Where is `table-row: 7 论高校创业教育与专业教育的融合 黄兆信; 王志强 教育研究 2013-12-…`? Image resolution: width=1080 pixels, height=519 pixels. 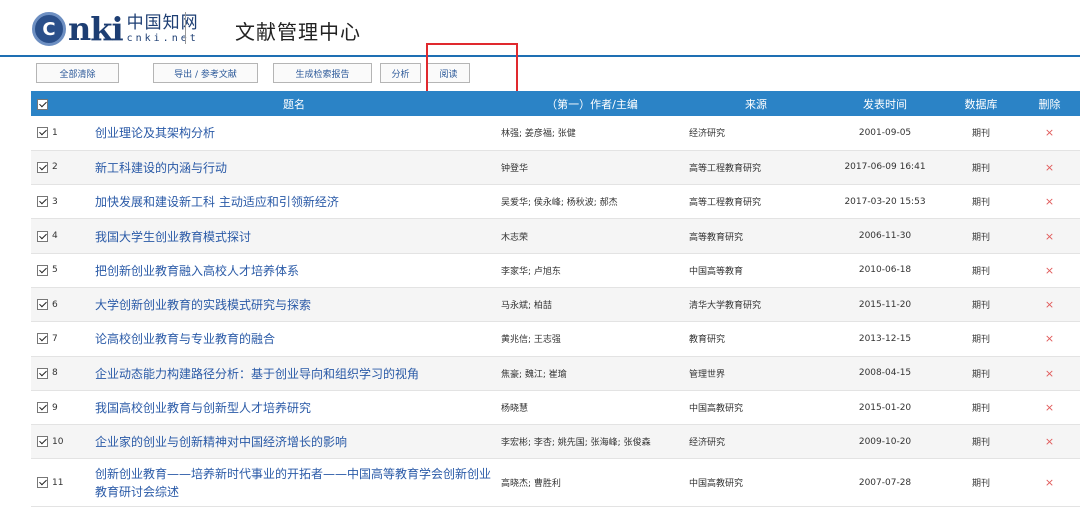 table-row: 7 论高校创业教育与专业教育的融合 黄兆信; 王志强 教育研究 2013-12-… is located at coordinates (555, 339).